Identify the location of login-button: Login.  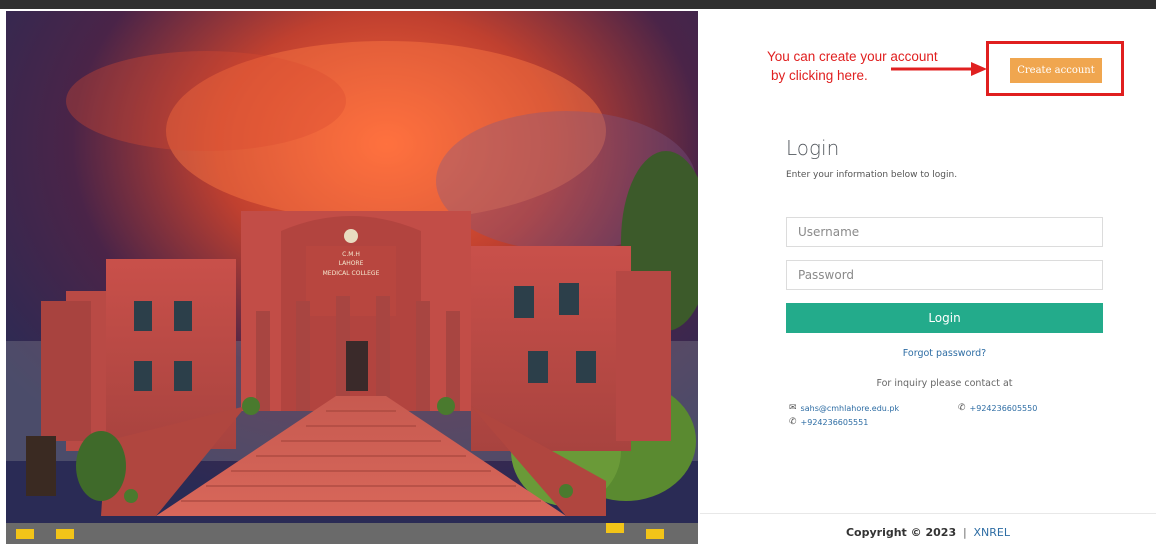
(944, 318).